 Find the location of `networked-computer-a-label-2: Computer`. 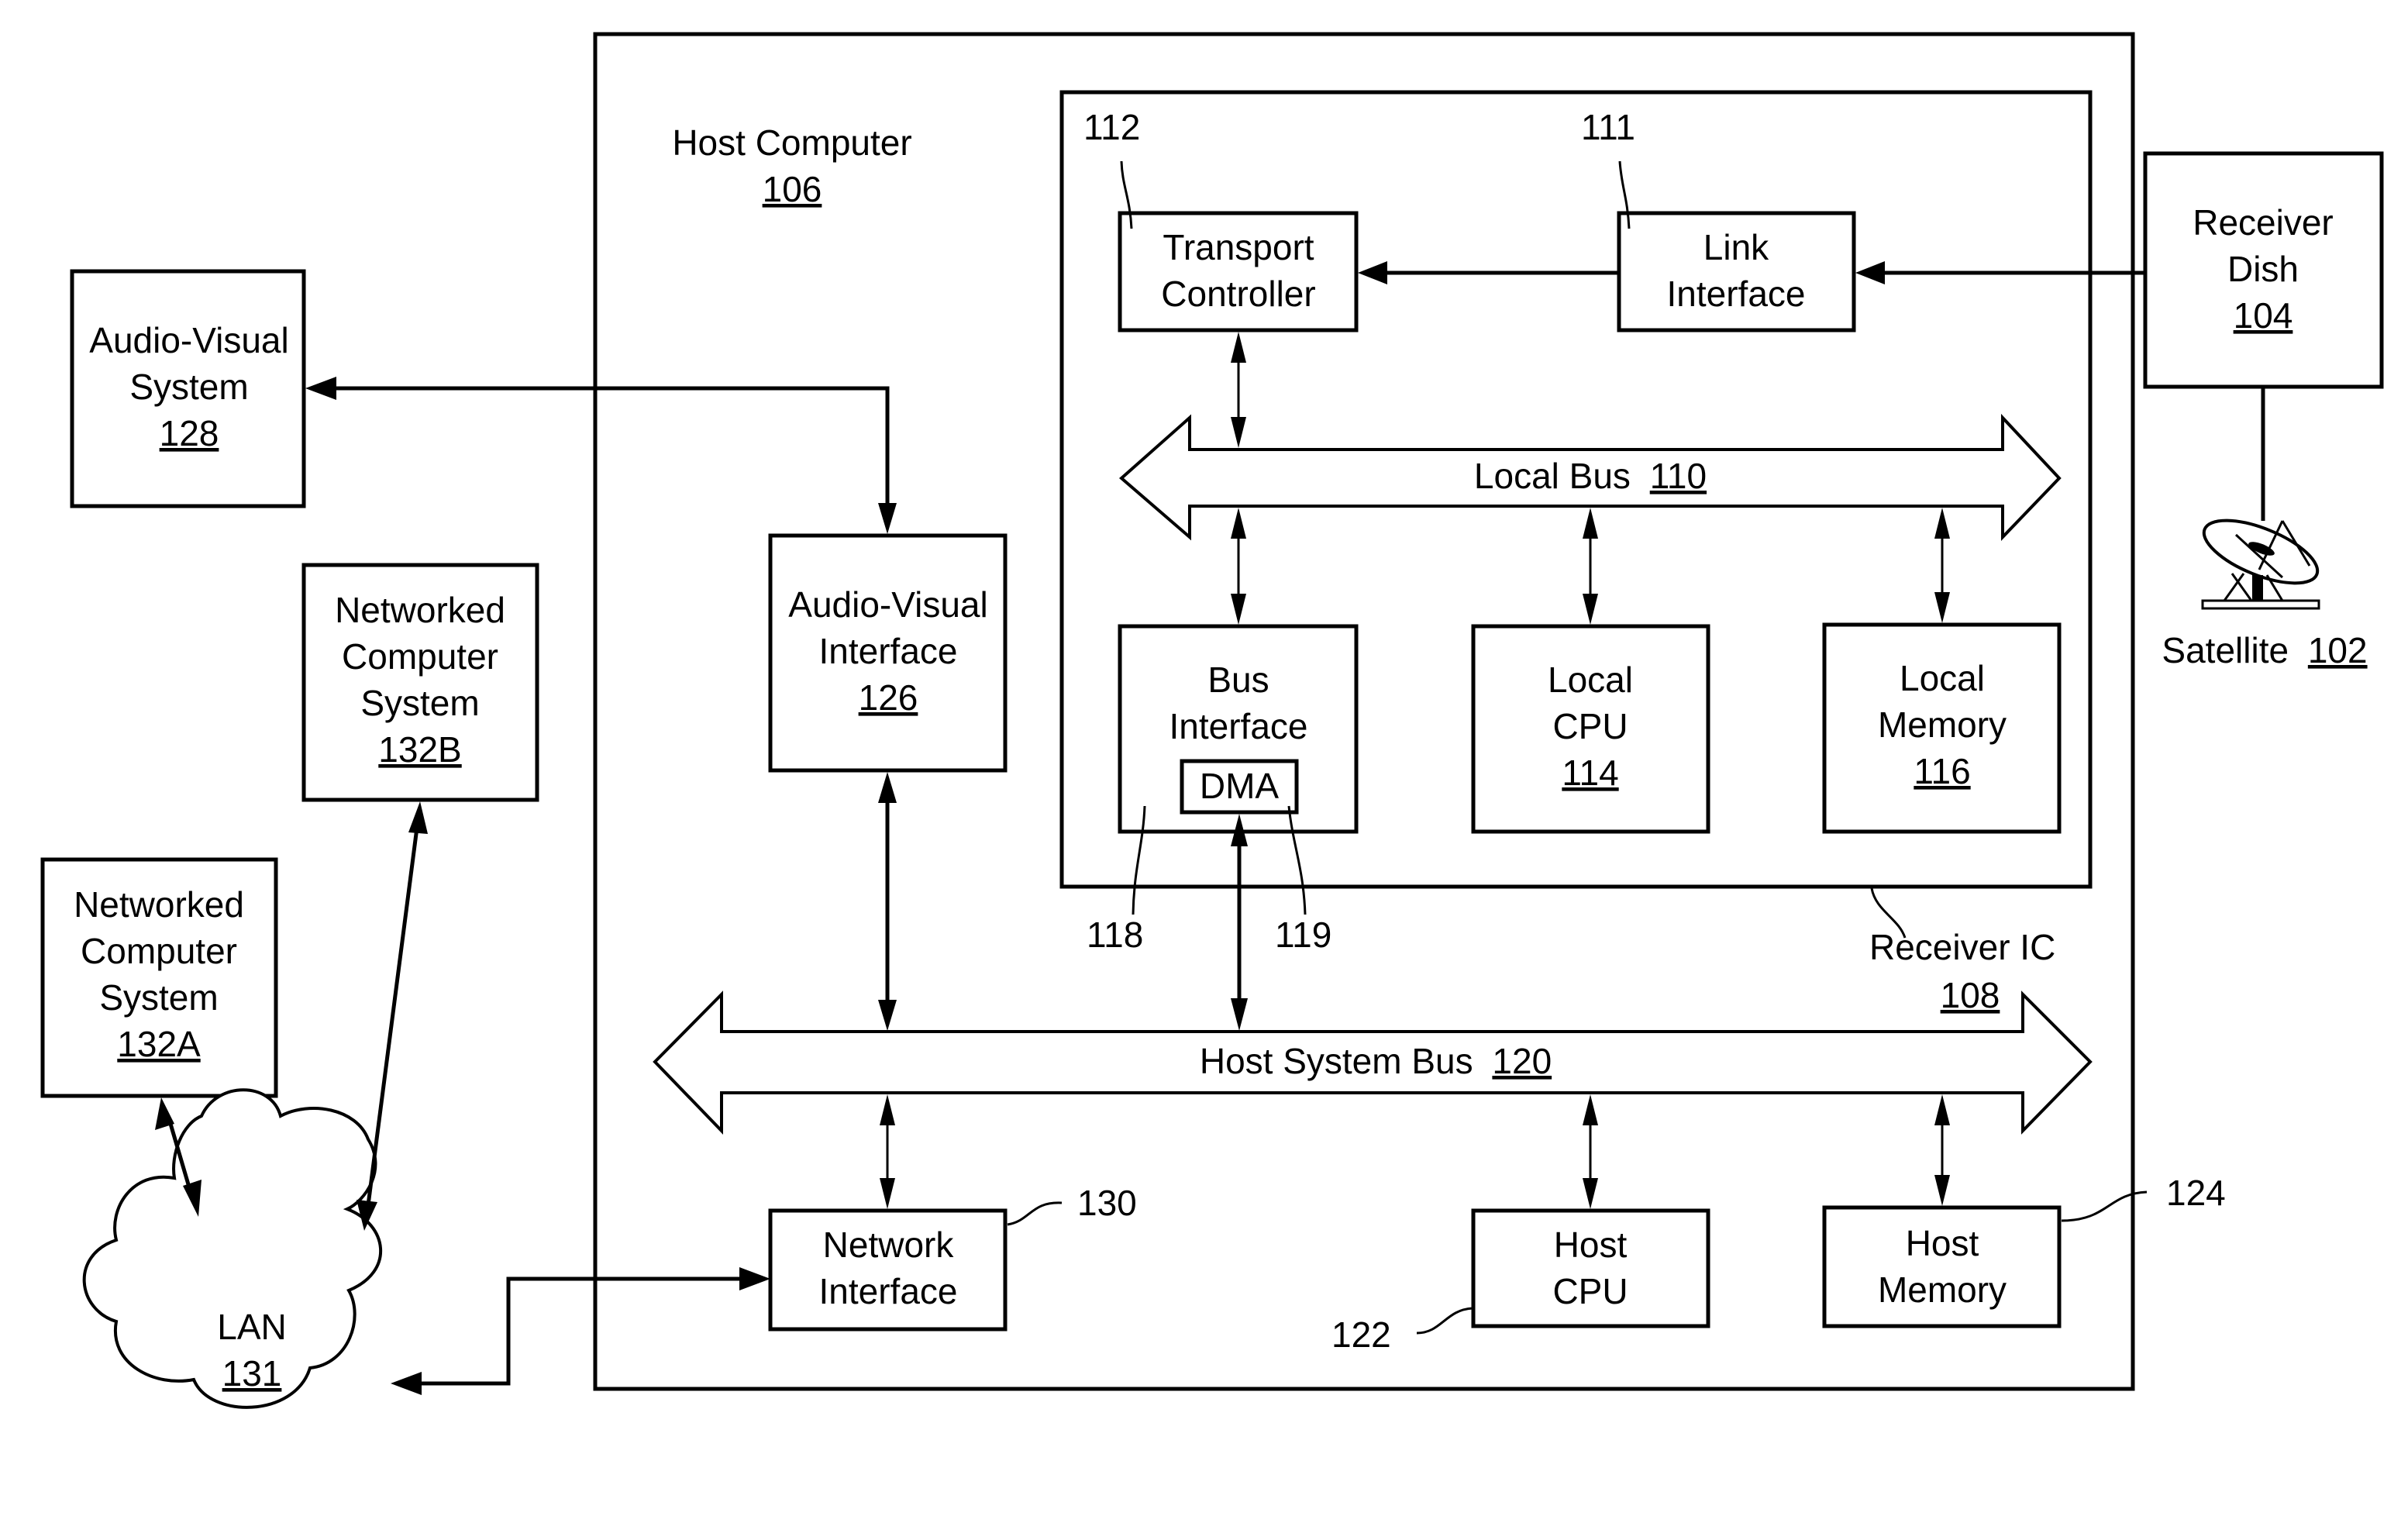

networked-computer-a-label-2: Computer is located at coordinates (159, 951).